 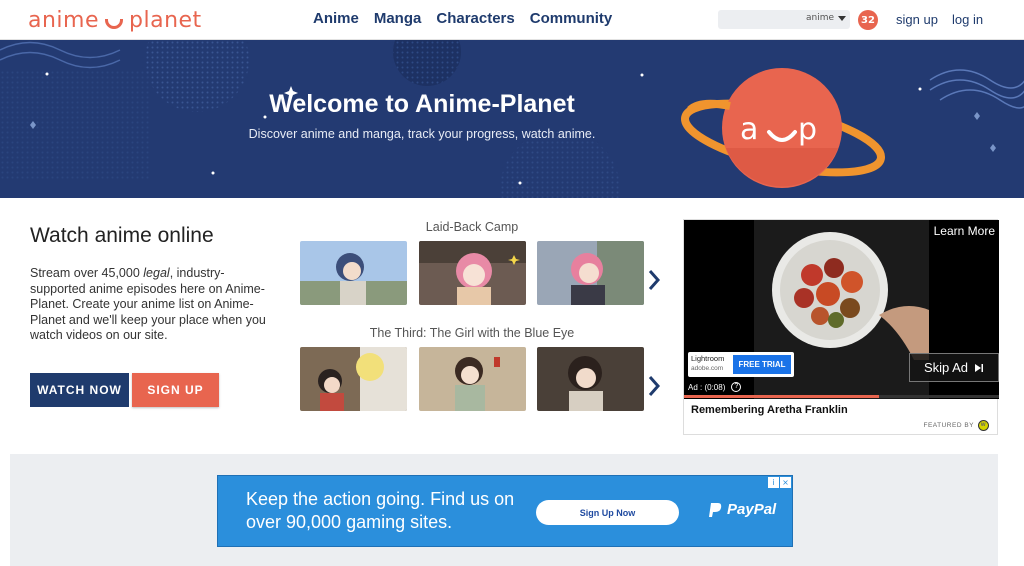 I want to click on watch-desc-em: legal, so click(x=156, y=273).